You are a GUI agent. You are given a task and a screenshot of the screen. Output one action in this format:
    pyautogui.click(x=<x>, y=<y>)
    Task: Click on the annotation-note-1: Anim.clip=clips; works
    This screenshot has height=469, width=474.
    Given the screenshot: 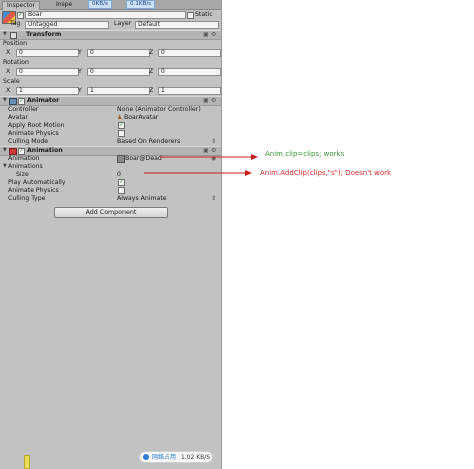 What is the action you would take?
    pyautogui.click(x=305, y=154)
    